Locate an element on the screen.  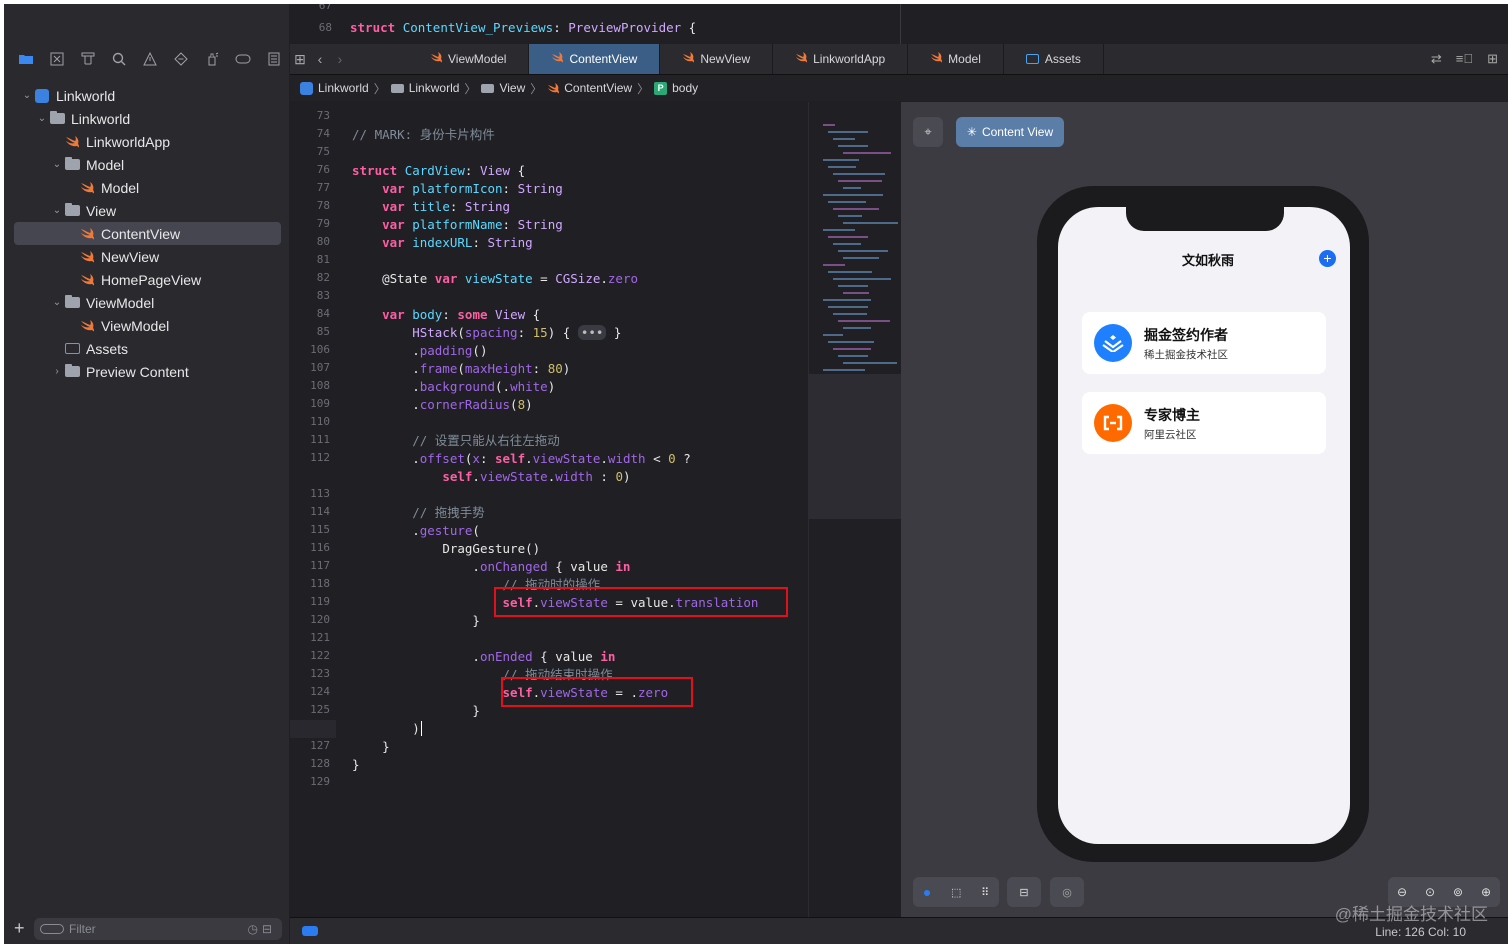
debug-area-toggle is located at coordinates (310, 931).